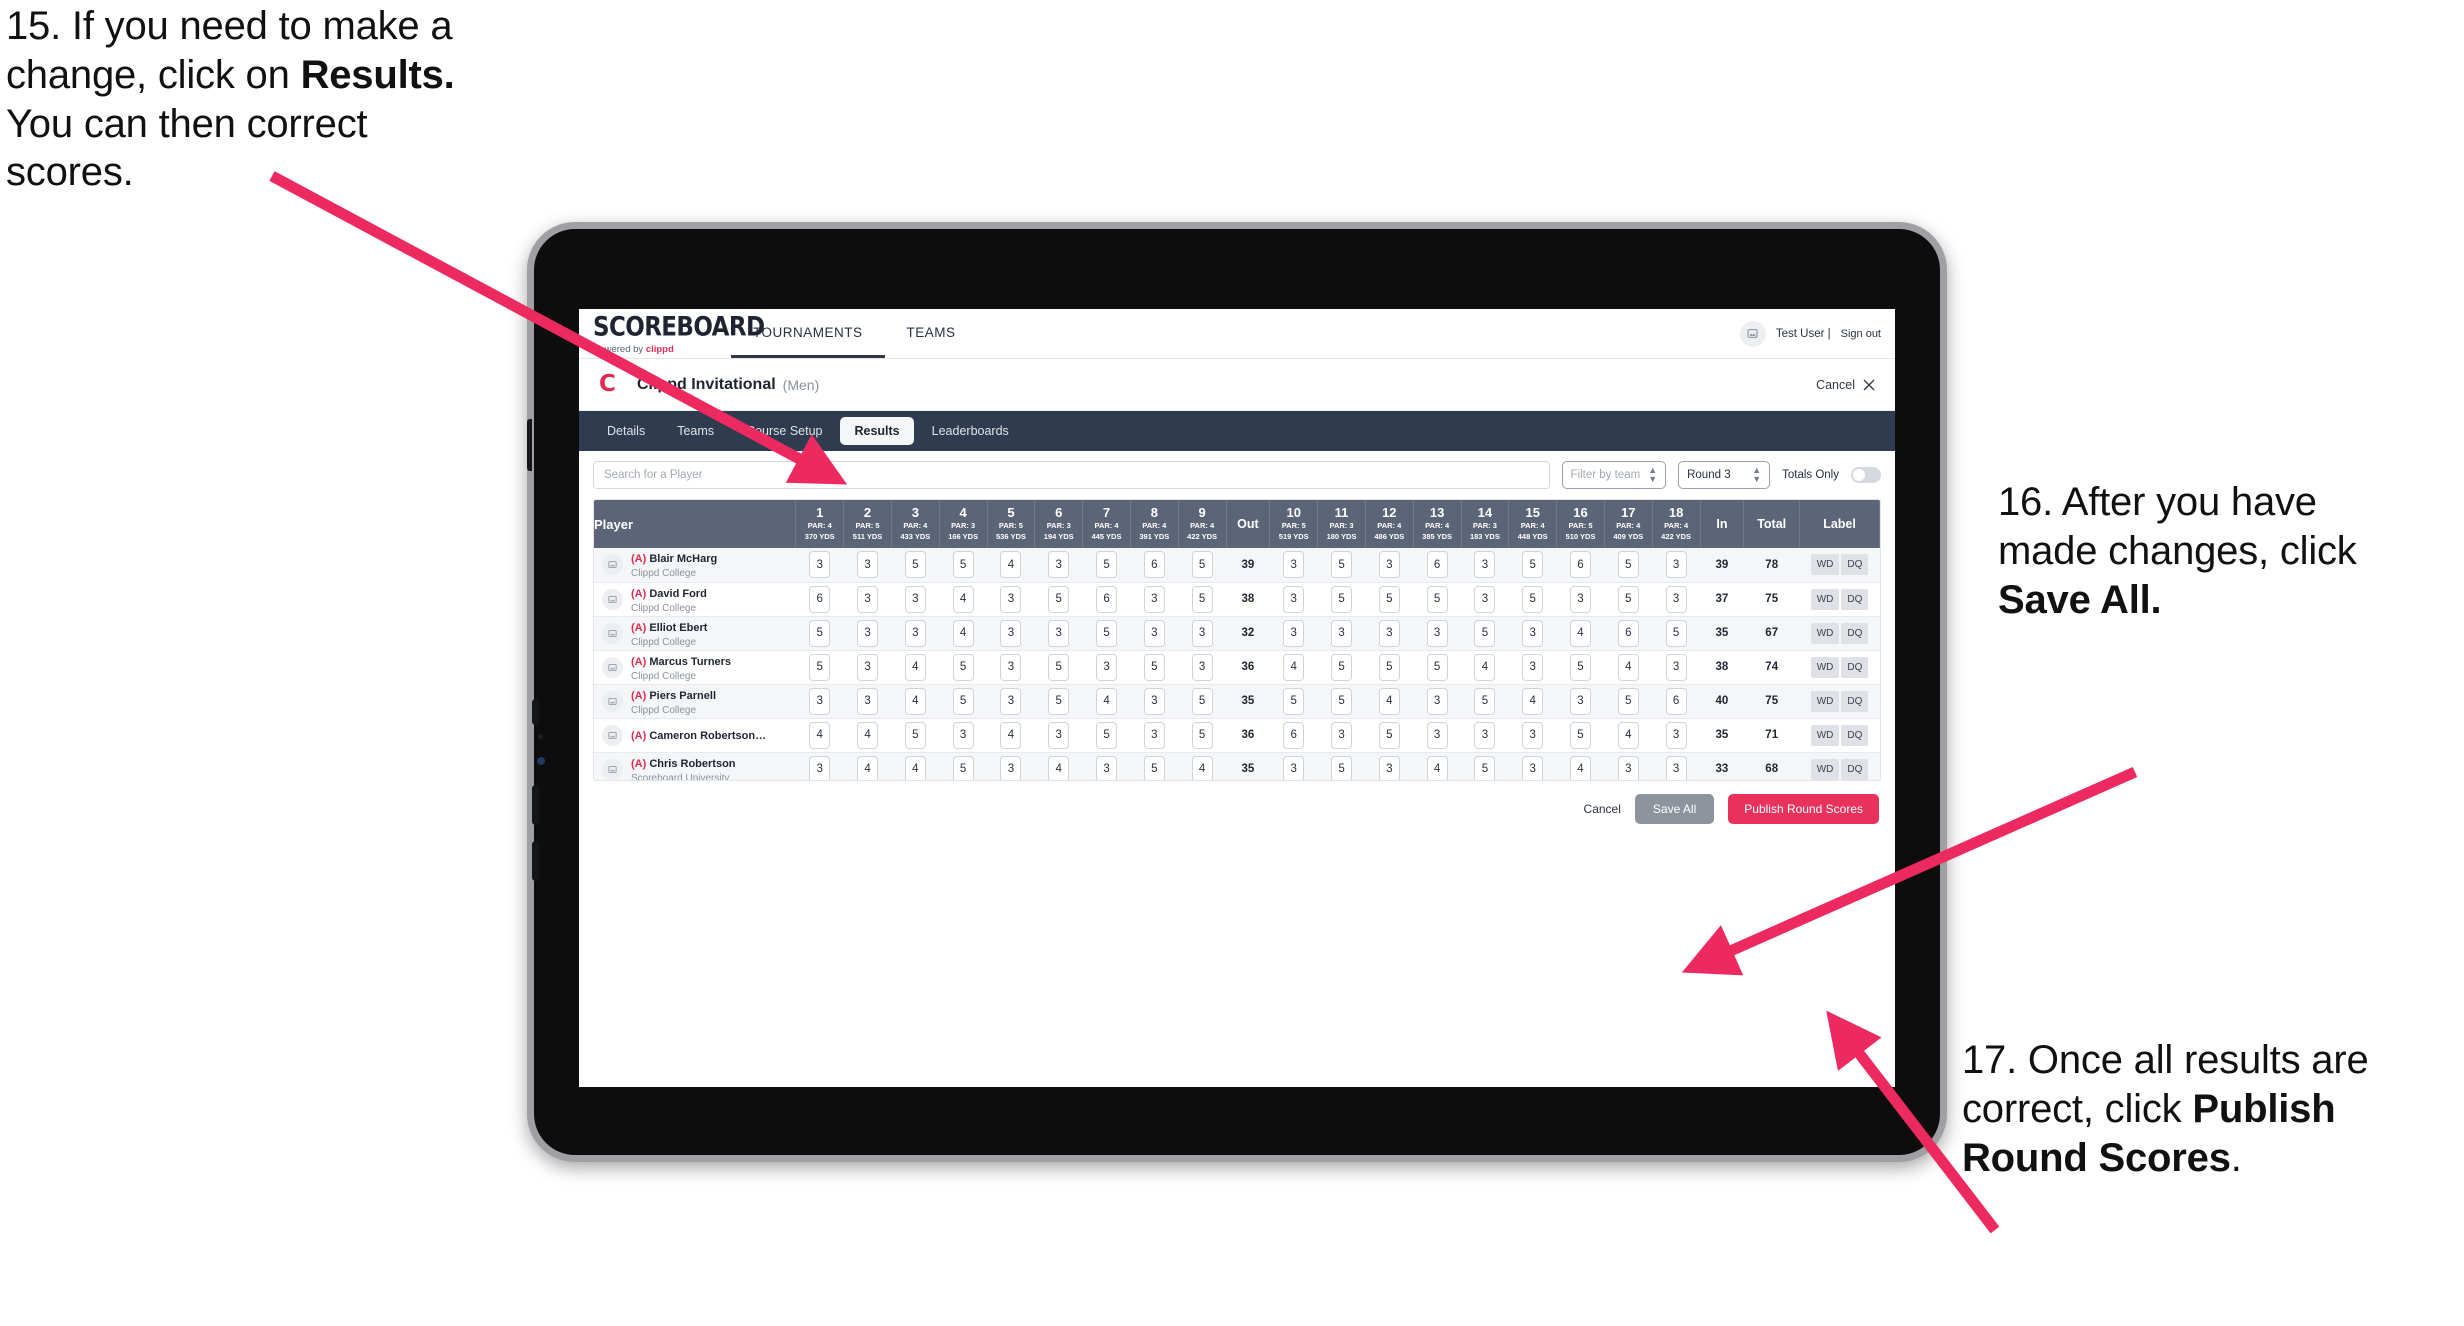 This screenshot has width=2464, height=1326. Describe the element at coordinates (1674, 809) in the screenshot. I see `save-all-button: Save All` at that location.